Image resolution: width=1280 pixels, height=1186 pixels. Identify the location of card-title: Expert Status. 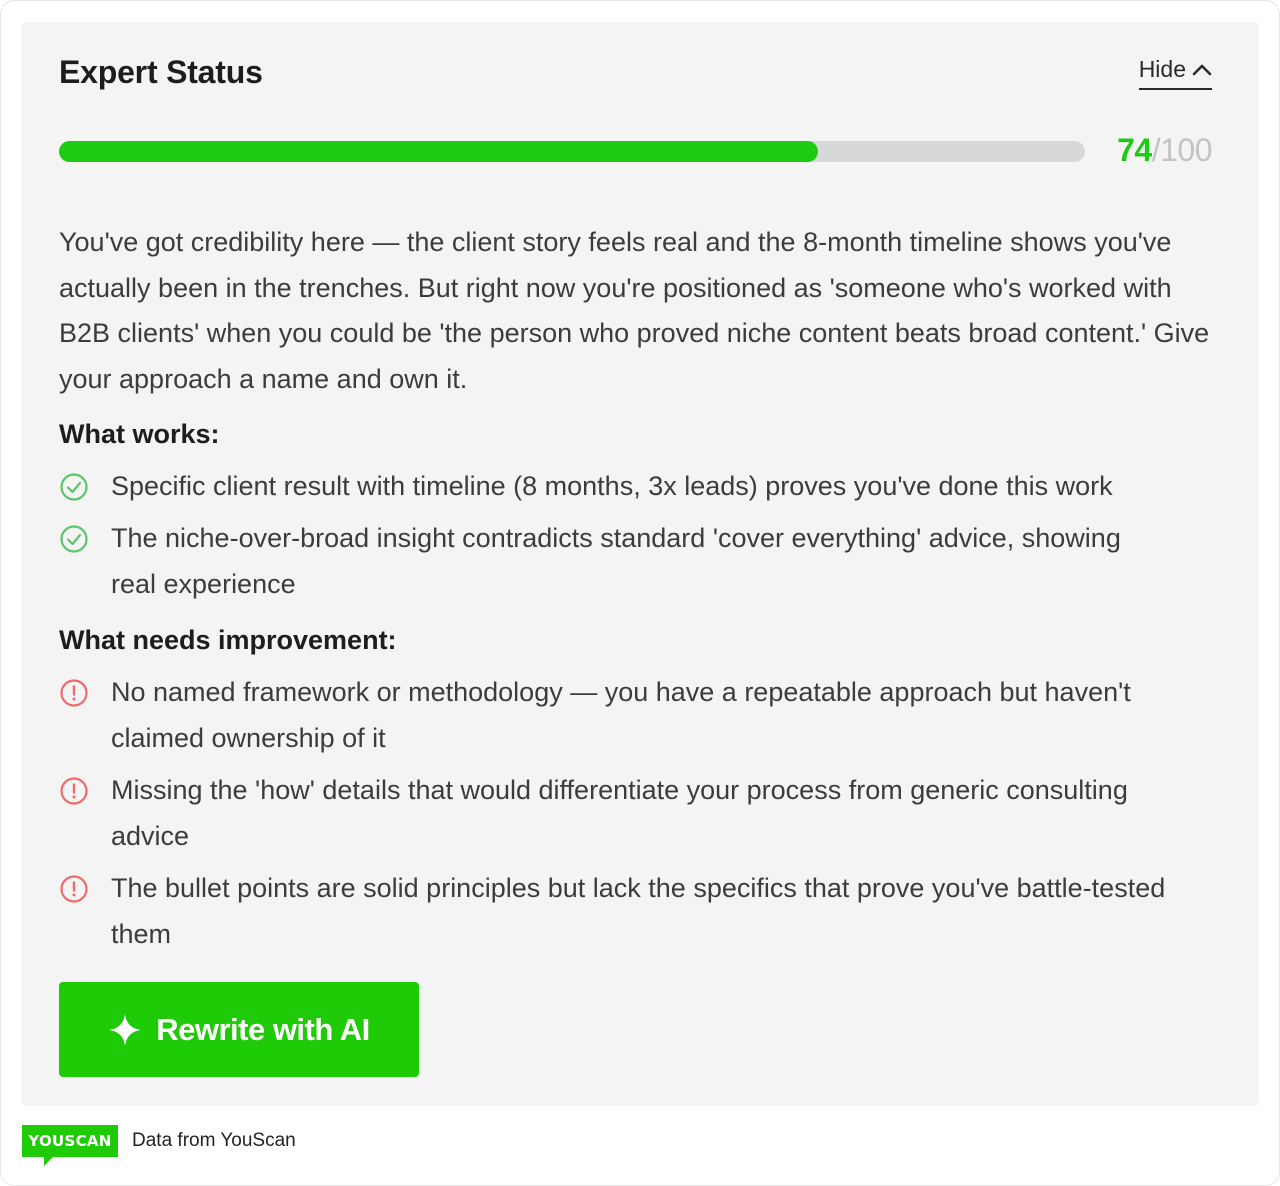
(161, 72).